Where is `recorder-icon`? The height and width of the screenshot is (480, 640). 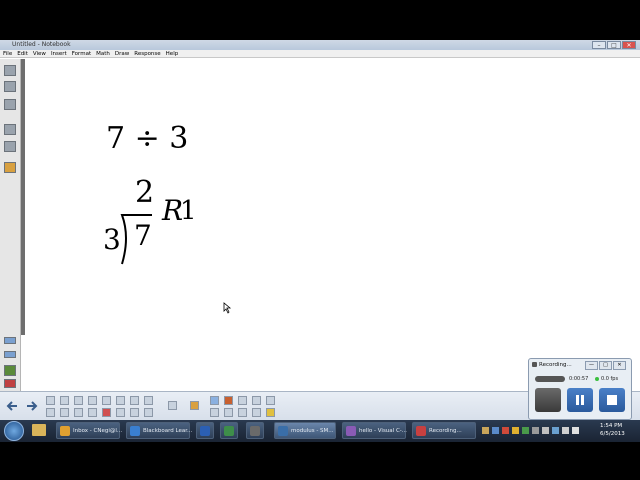 recorder-icon is located at coordinates (421, 431).